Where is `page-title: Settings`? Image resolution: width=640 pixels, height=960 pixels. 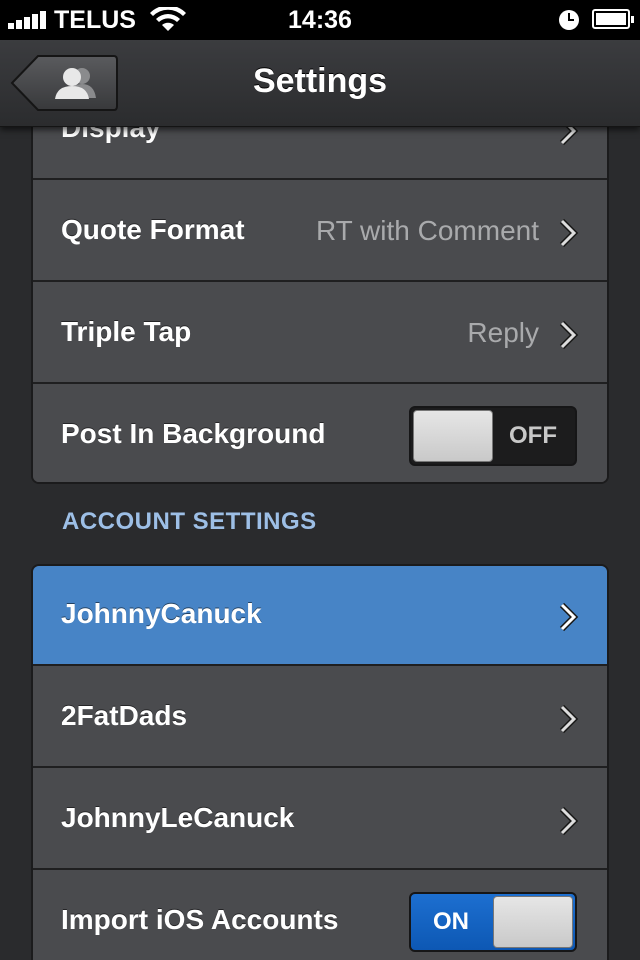 page-title: Settings is located at coordinates (320, 81).